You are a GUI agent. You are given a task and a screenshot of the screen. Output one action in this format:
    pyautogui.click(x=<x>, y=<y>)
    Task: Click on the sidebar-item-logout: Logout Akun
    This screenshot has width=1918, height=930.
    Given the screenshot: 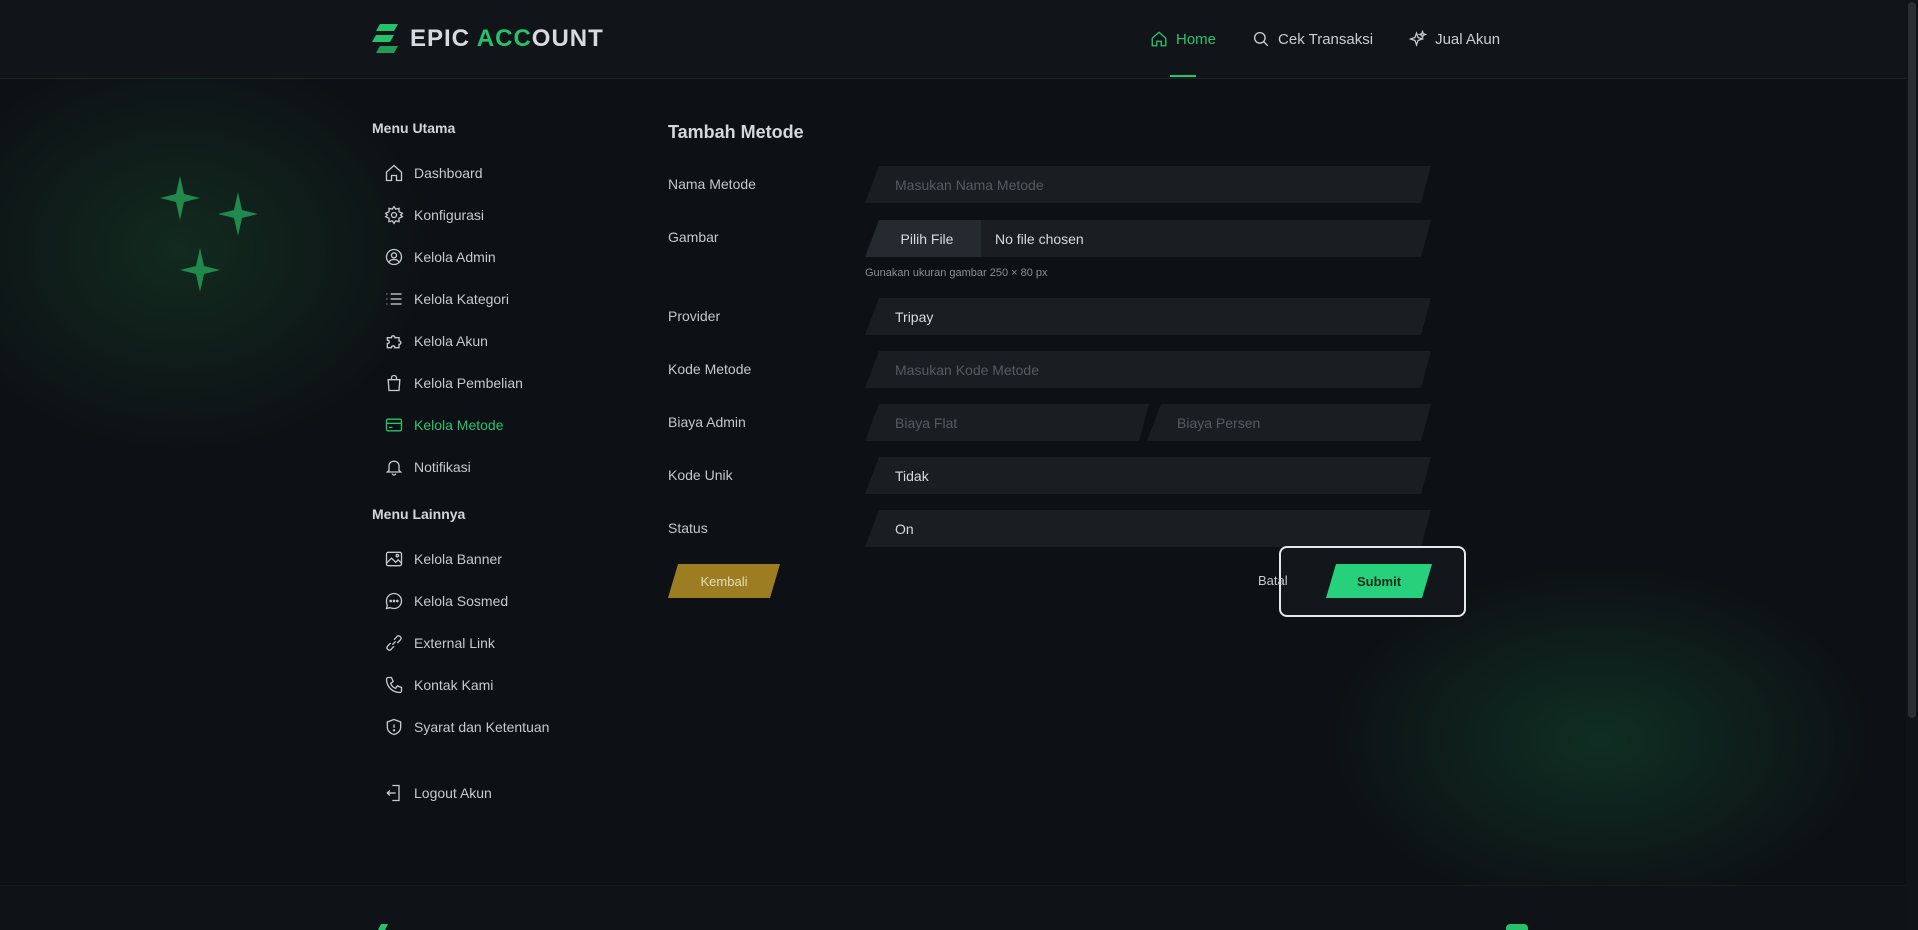 What is the action you would take?
    pyautogui.click(x=492, y=793)
    